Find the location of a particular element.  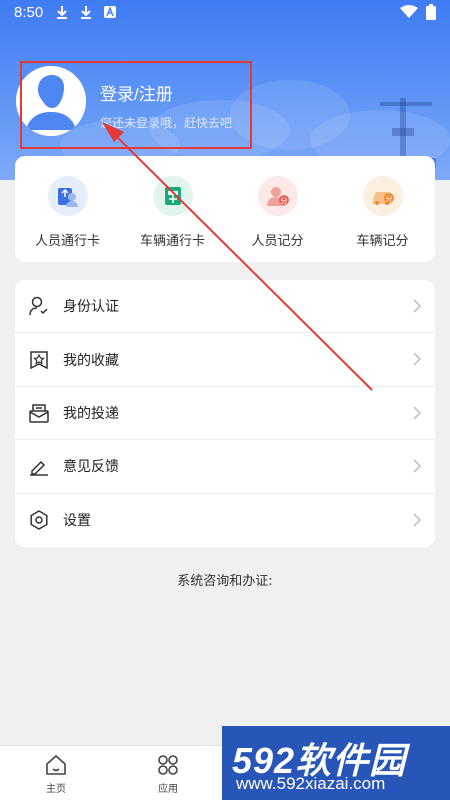

feedback-icon is located at coordinates (39, 469).